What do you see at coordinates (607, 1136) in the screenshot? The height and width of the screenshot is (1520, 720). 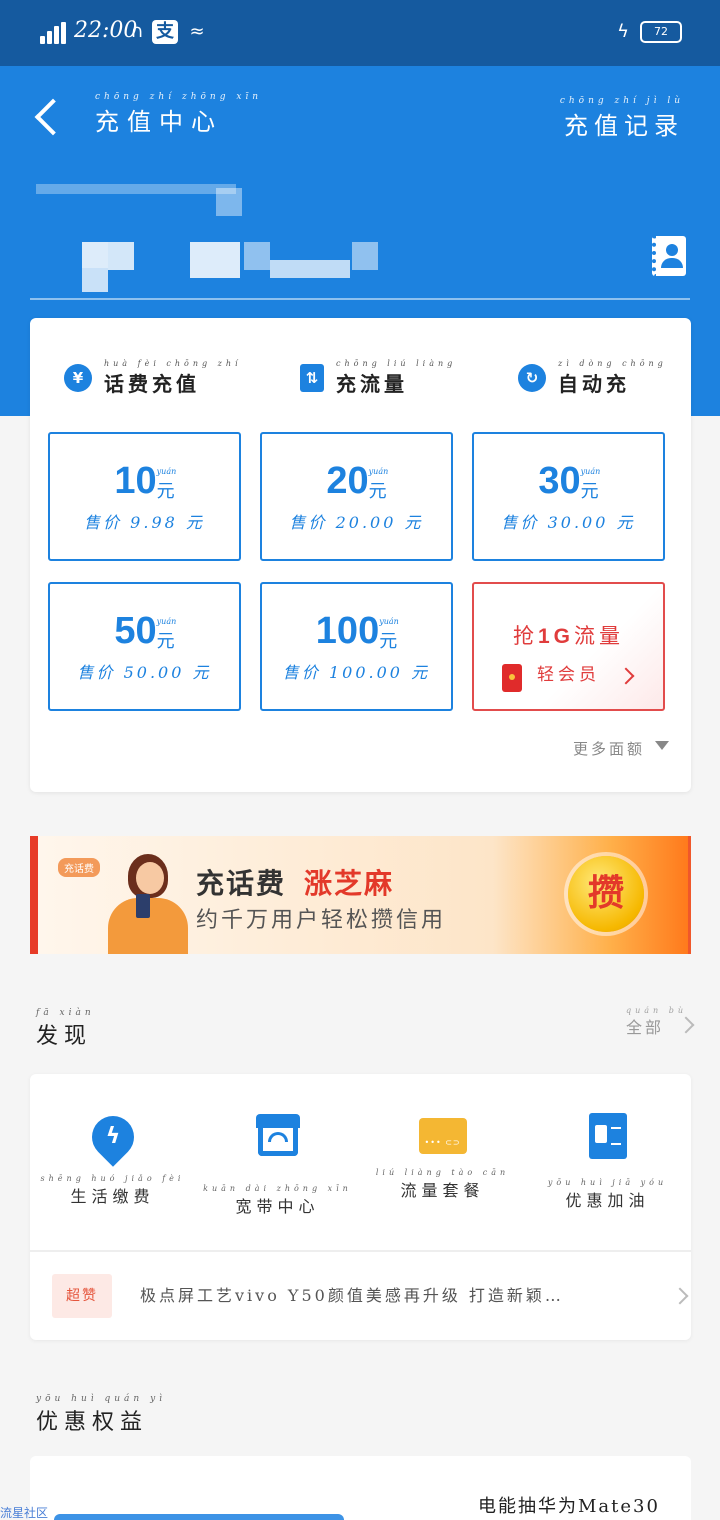 I see `fuel-pump-icon` at bounding box center [607, 1136].